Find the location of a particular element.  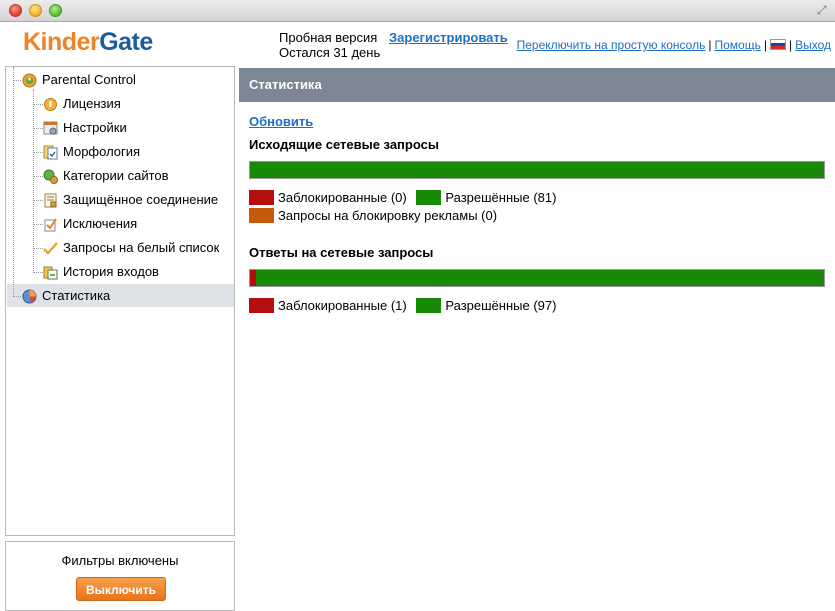

filters-panel: Фильтры включены Выключить is located at coordinates (120, 576).